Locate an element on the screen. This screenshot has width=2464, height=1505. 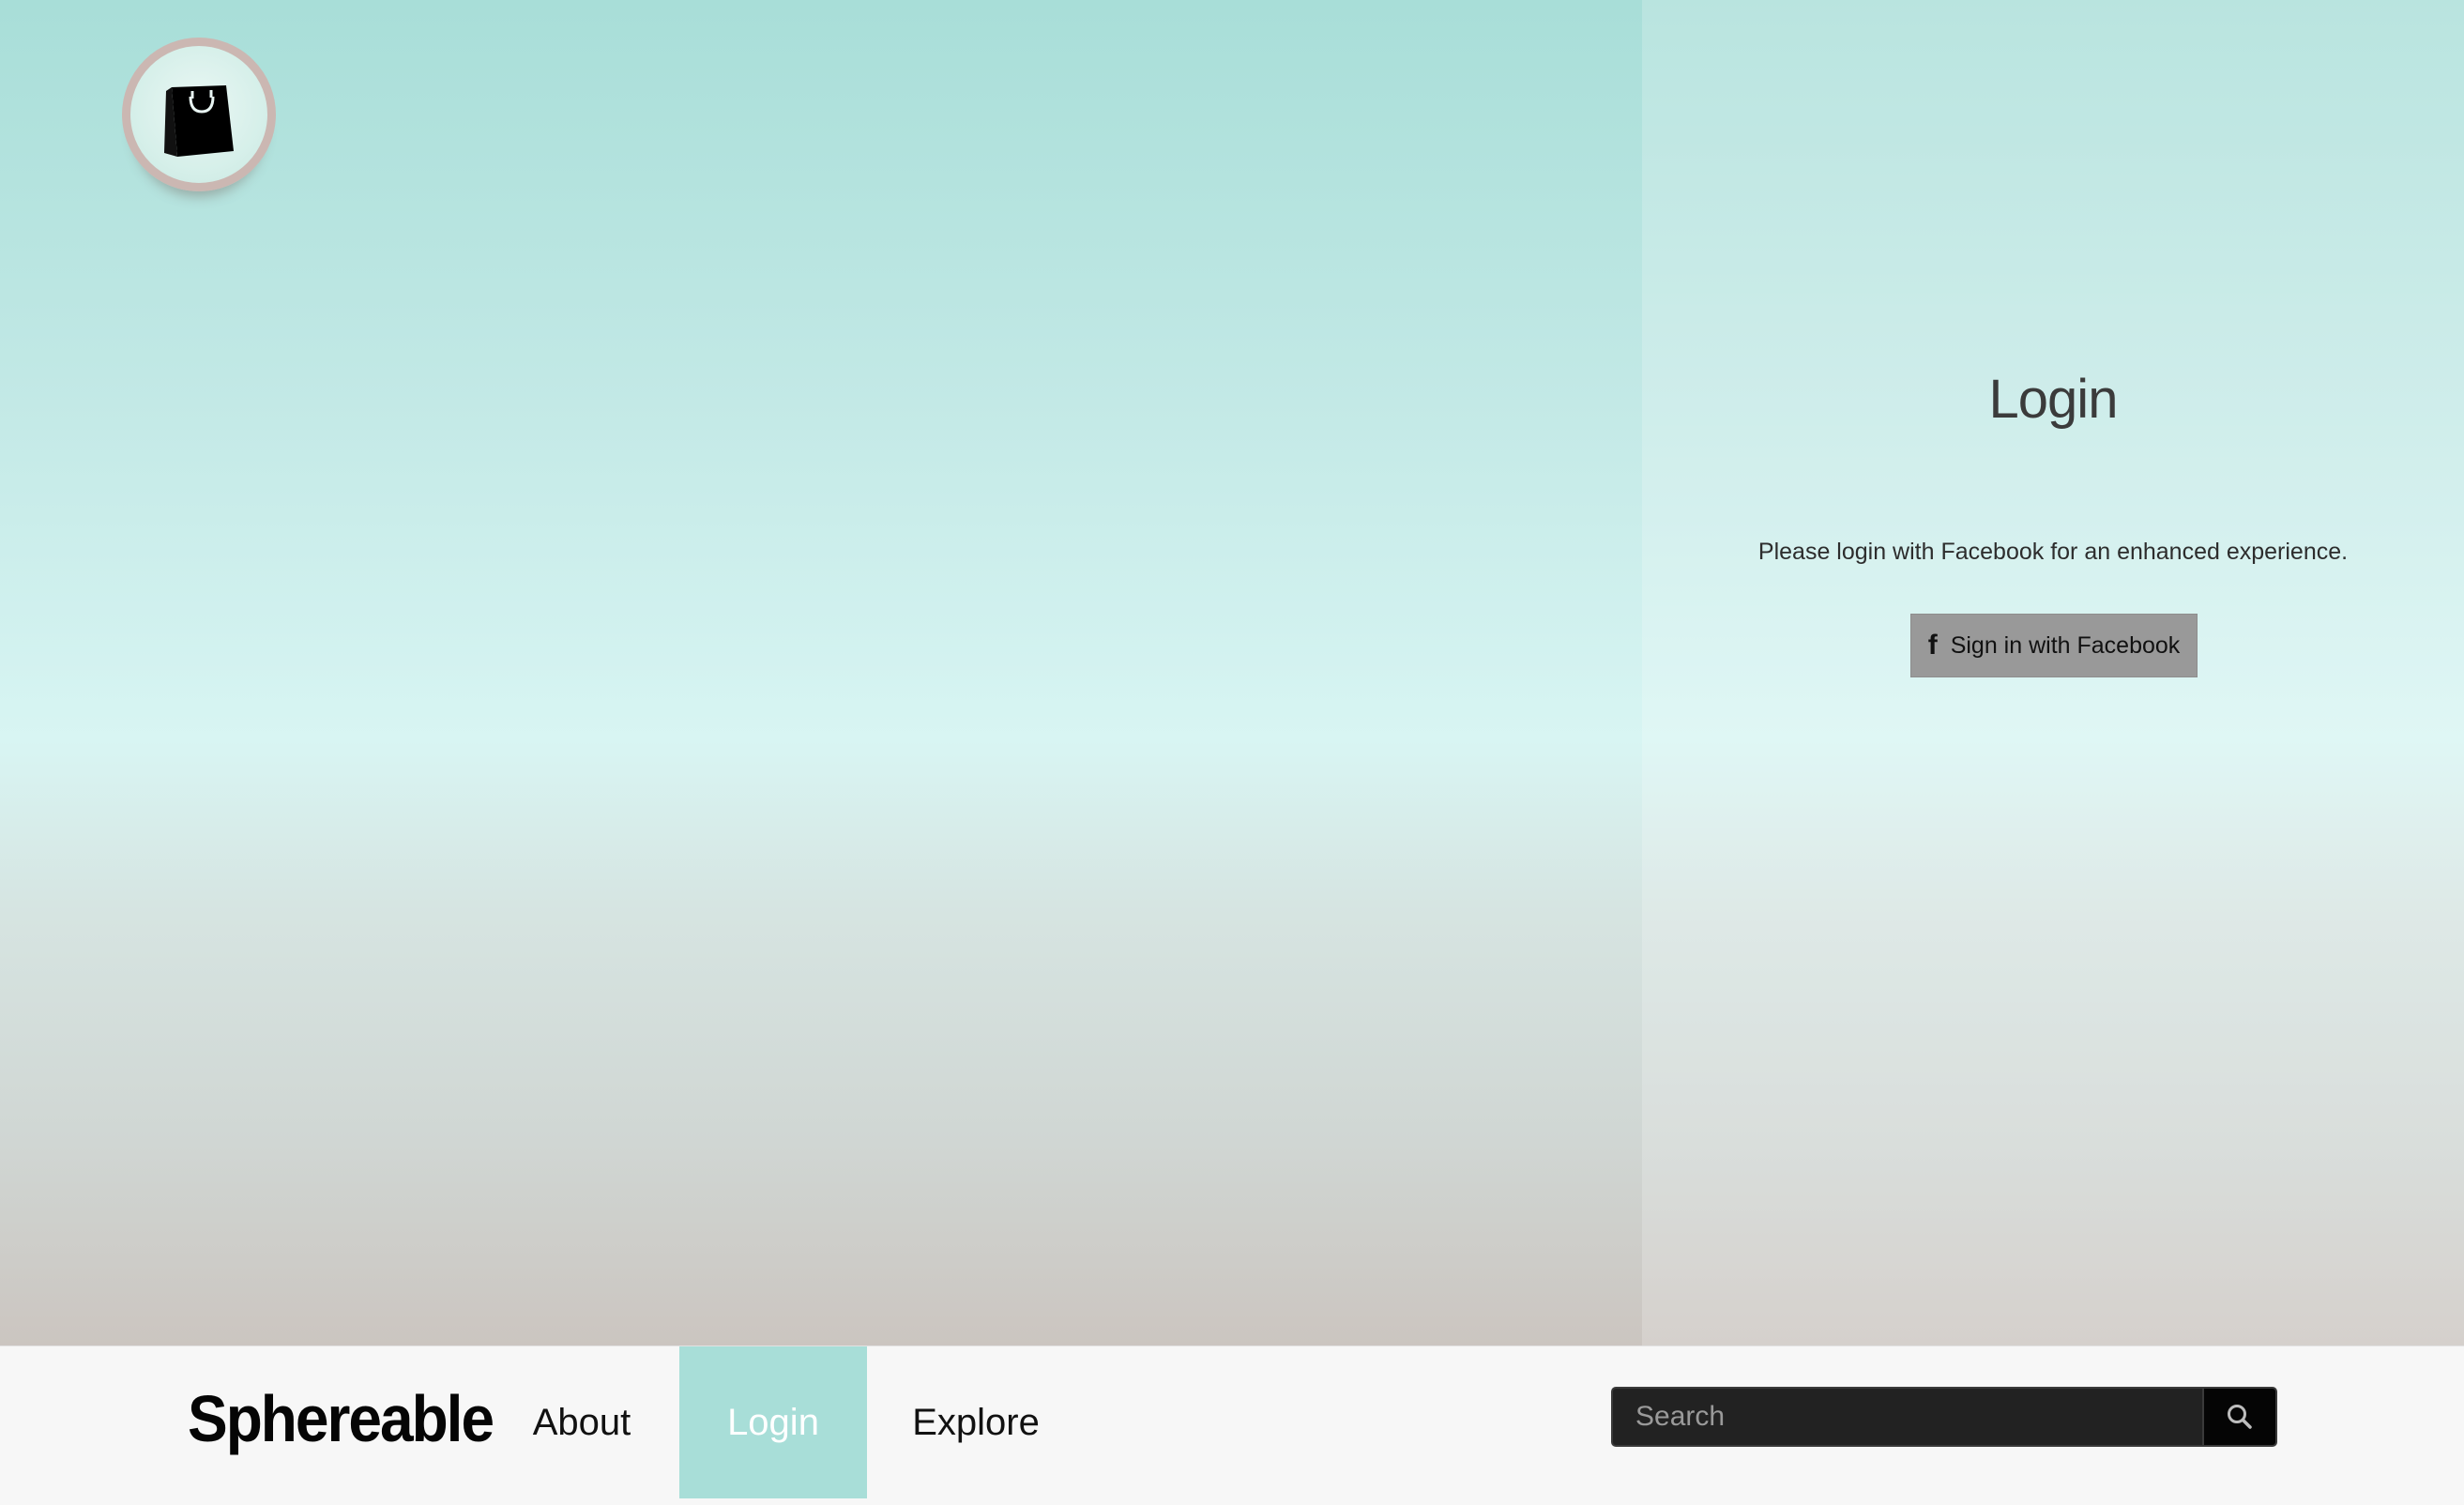
brand-logo: Sphereable is located at coordinates (341, 1418).